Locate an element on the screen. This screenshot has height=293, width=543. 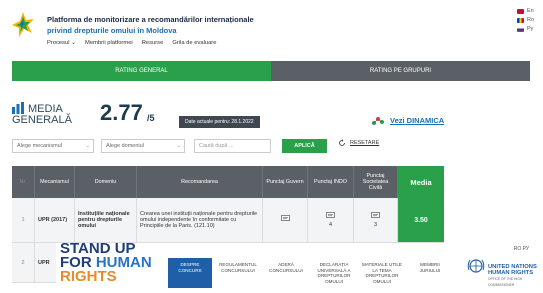
col-header-media: Media is located at coordinates (421, 182).